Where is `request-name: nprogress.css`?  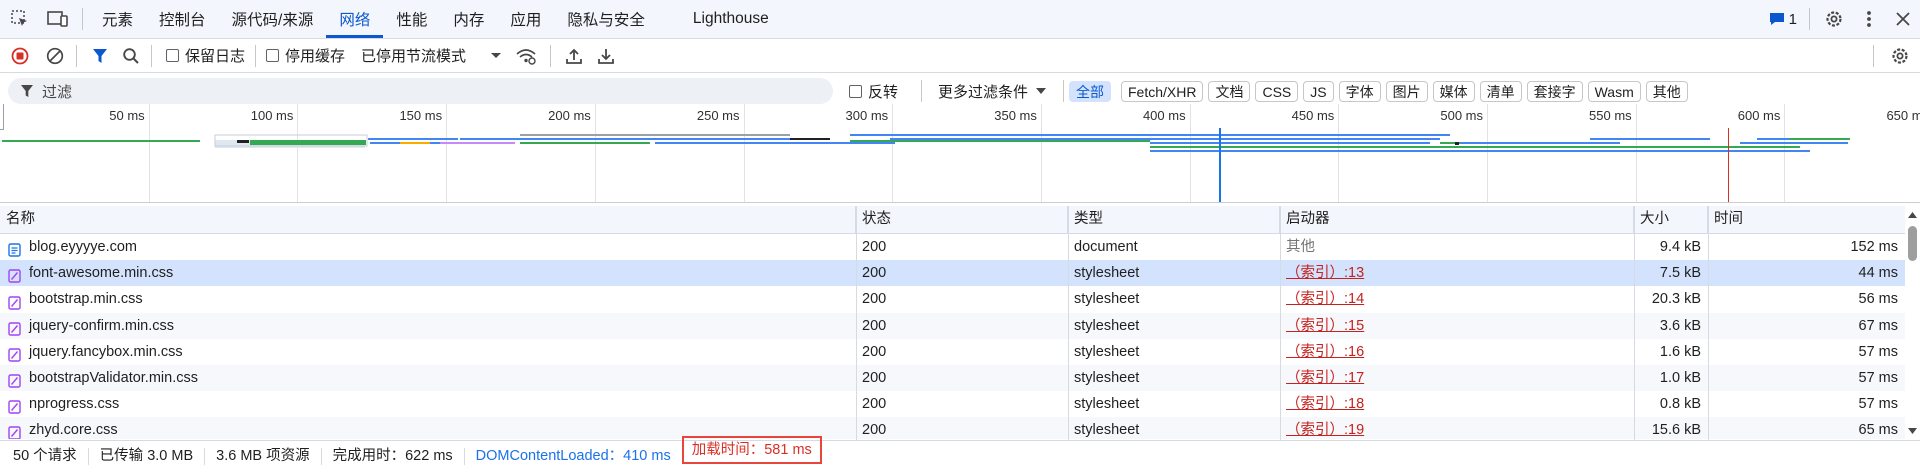
request-name: nprogress.css is located at coordinates (74, 404).